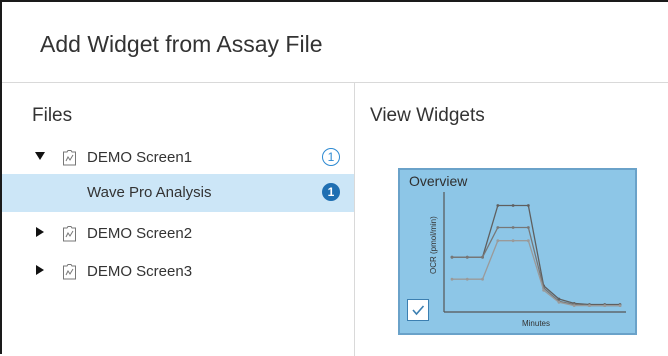 Image resolution: width=668 pixels, height=356 pixels. What do you see at coordinates (427, 115) in the screenshot?
I see `view-widgets-heading: View Widgets` at bounding box center [427, 115].